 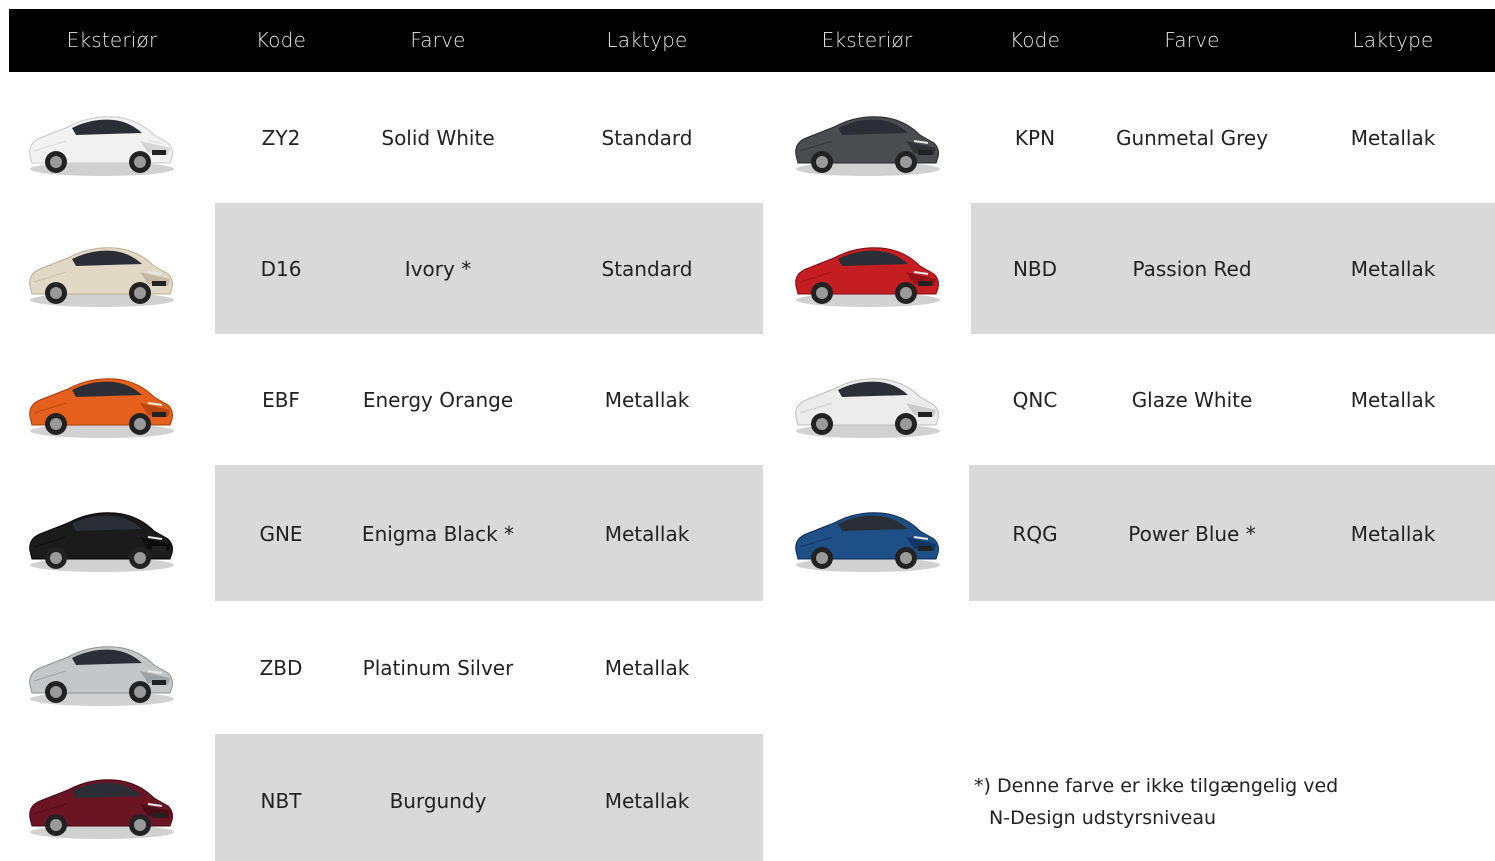 What do you see at coordinates (866, 138) in the screenshot?
I see `car-image-kpn` at bounding box center [866, 138].